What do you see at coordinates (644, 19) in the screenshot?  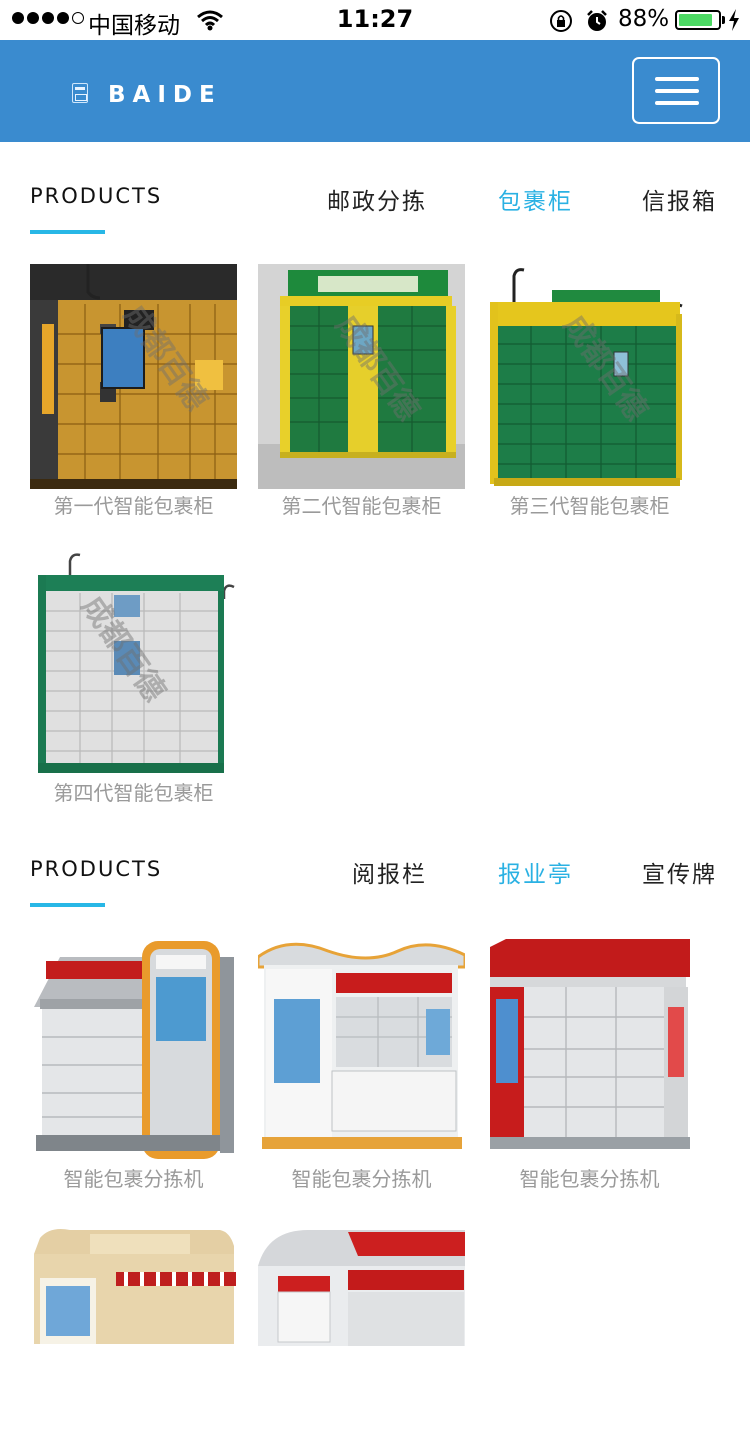 I see `battery-percentage: 88%` at bounding box center [644, 19].